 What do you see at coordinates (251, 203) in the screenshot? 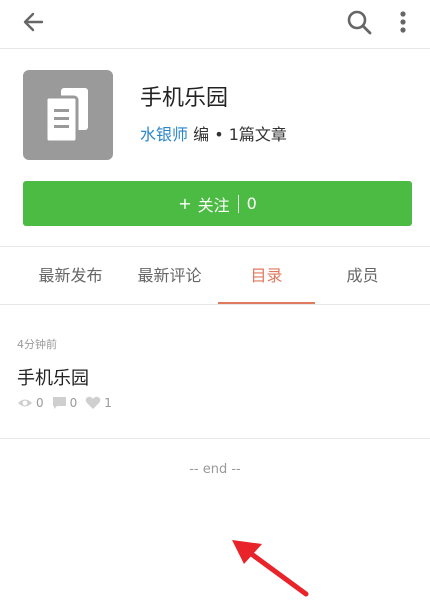
I see `follower-count: 0` at bounding box center [251, 203].